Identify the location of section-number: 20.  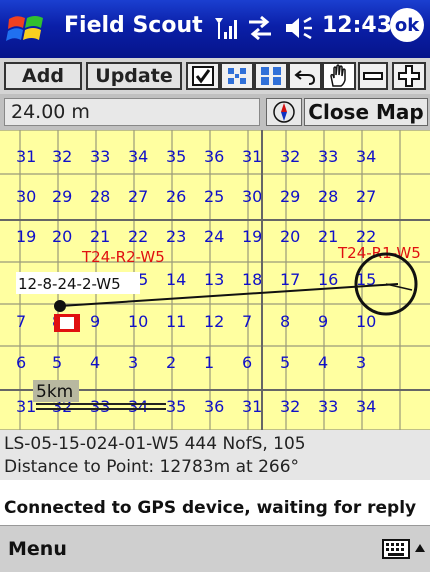
(290, 236).